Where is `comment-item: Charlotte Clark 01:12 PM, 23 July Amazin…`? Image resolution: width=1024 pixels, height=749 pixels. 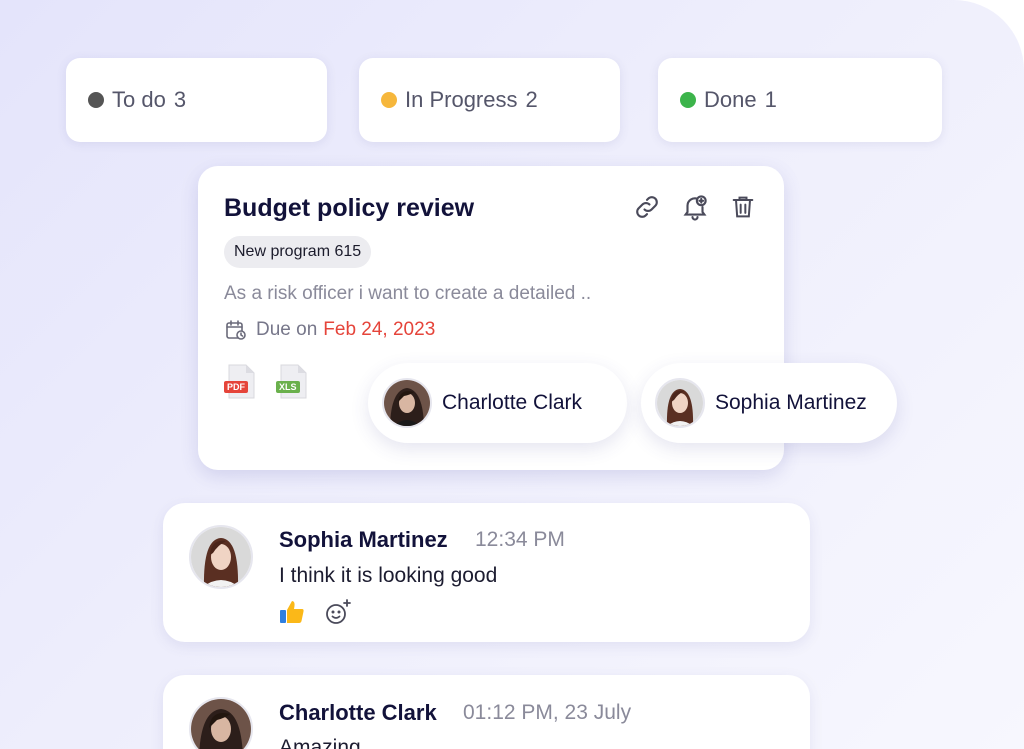
comment-item: Charlotte Clark 01:12 PM, 23 July Amazin… is located at coordinates (486, 712).